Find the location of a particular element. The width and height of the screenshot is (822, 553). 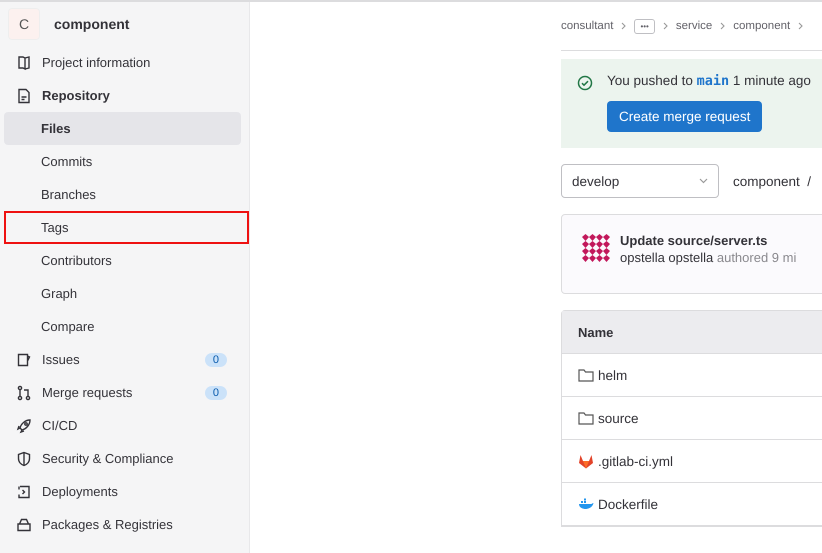

file-row: helm is located at coordinates (692, 375).